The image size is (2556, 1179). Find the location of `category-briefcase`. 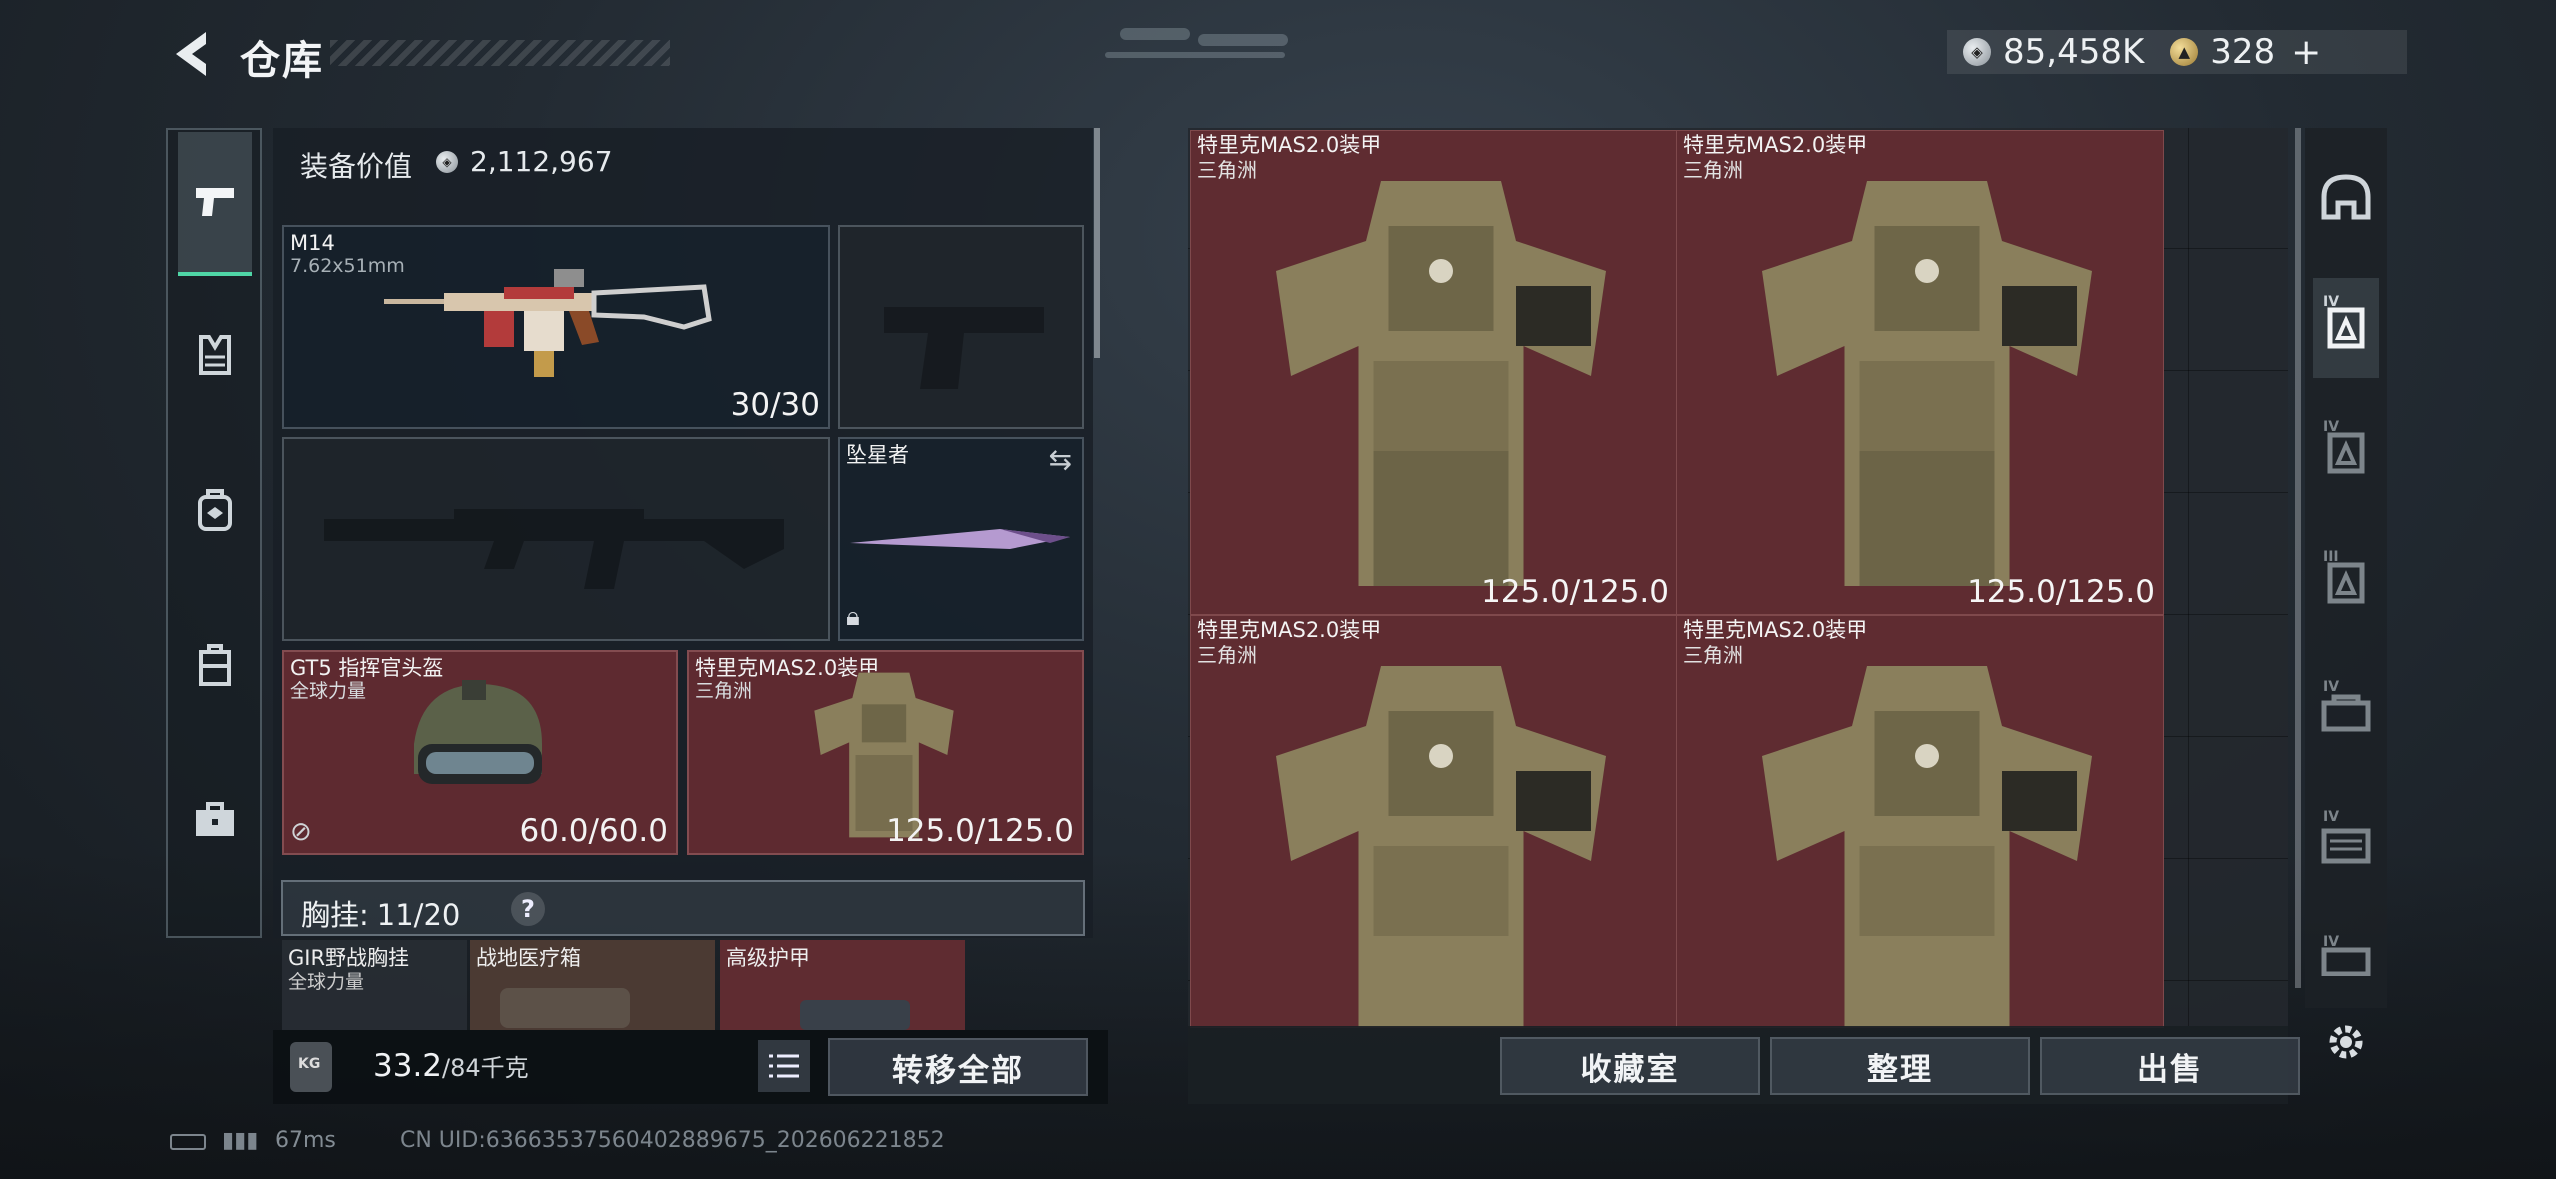

category-briefcase is located at coordinates (215, 820).